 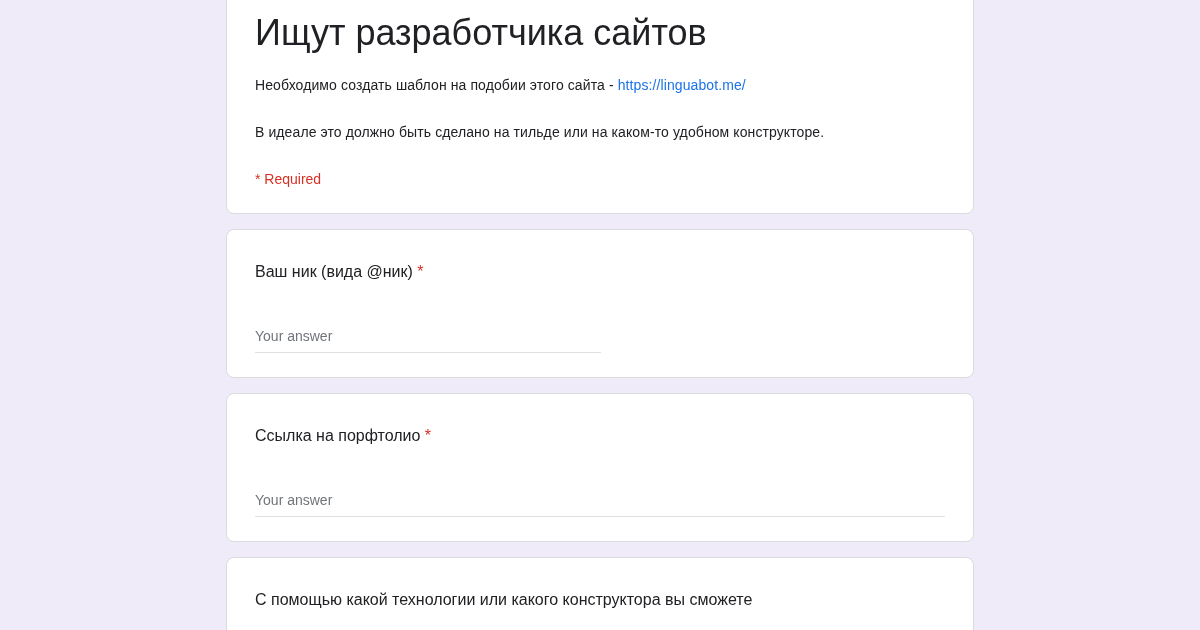 I want to click on question-label: Ссылка на порфтолио *, so click(x=344, y=436).